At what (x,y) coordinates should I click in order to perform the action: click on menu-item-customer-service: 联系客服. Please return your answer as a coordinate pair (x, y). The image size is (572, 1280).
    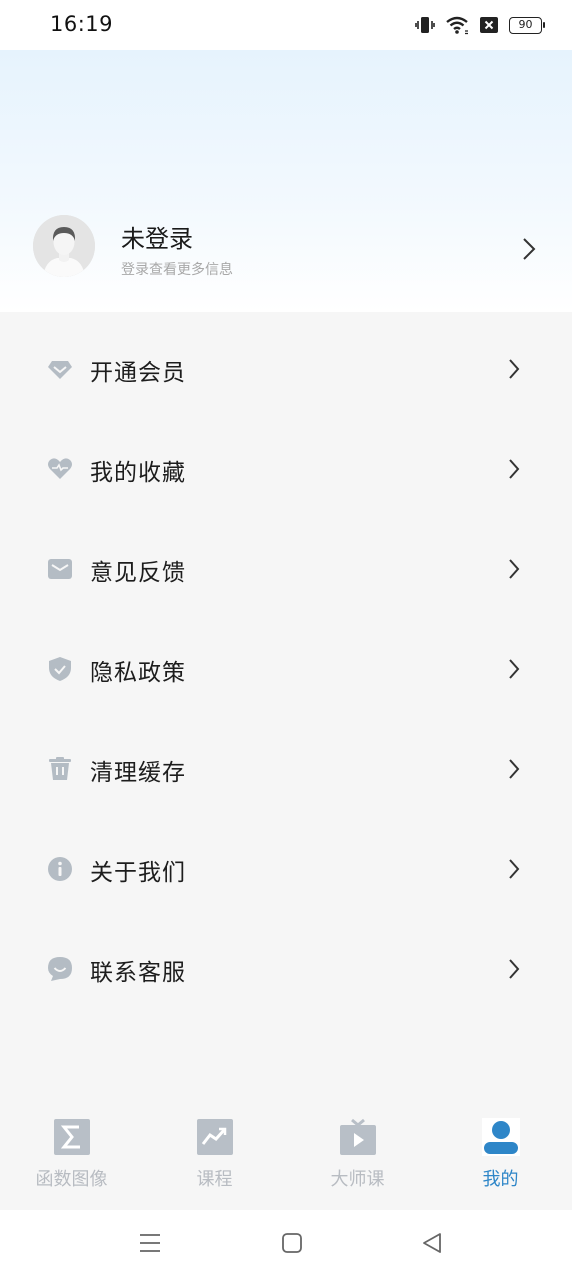
    Looking at the image, I should click on (286, 970).